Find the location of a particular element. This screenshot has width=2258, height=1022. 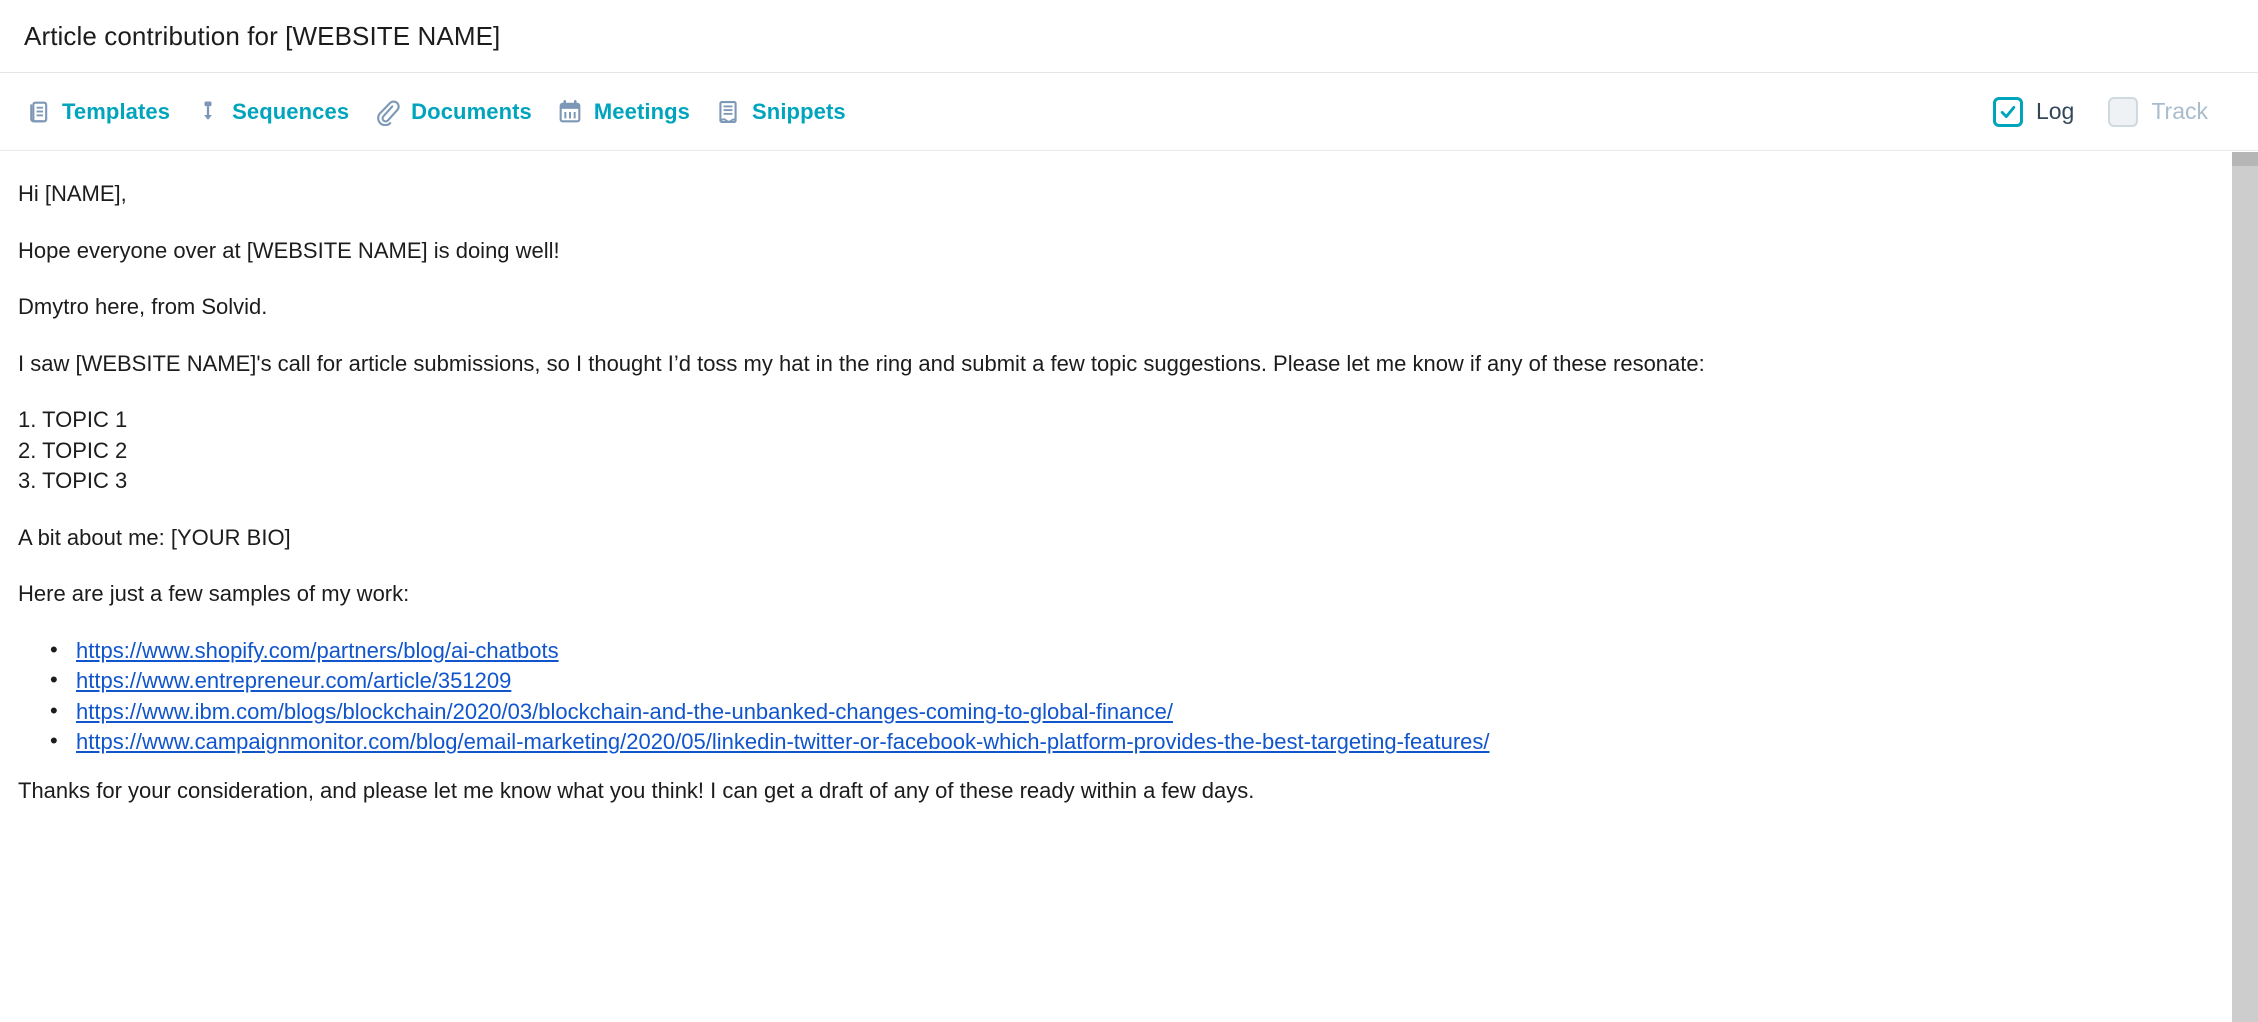

list-item: 3. TOPIC 3 is located at coordinates (73, 481).